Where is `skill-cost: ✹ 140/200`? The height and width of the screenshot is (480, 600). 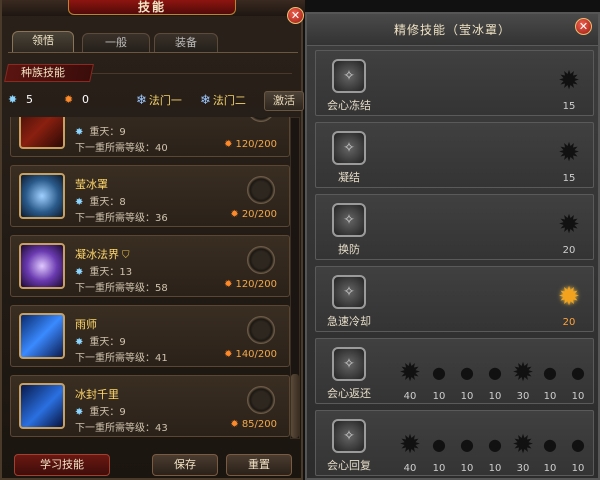
skill-cost: ✹ 140/200 is located at coordinates (250, 354).